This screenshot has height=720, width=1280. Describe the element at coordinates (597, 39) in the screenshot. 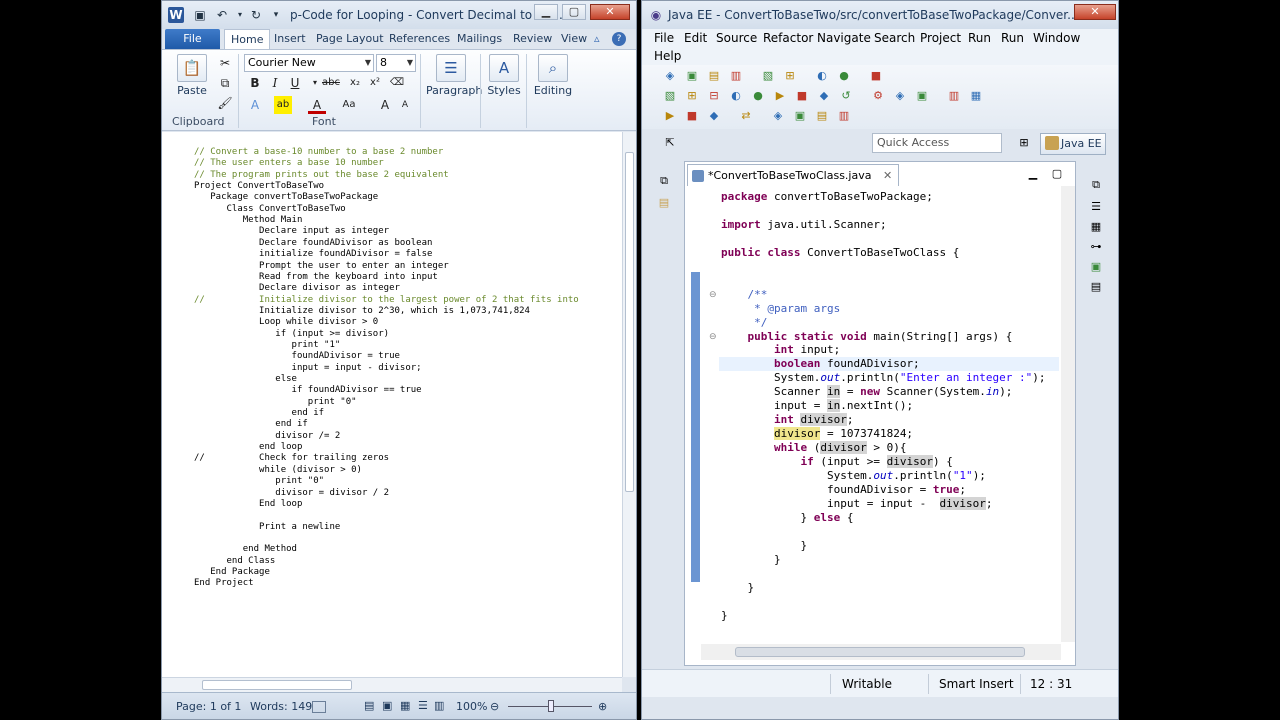

I see `minimize-ribbon-icon: ▵` at that location.